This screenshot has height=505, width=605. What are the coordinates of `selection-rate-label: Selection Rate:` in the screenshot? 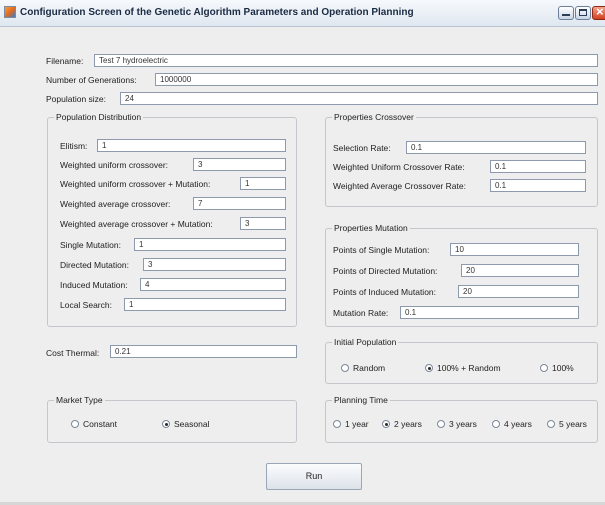 It's located at (362, 148).